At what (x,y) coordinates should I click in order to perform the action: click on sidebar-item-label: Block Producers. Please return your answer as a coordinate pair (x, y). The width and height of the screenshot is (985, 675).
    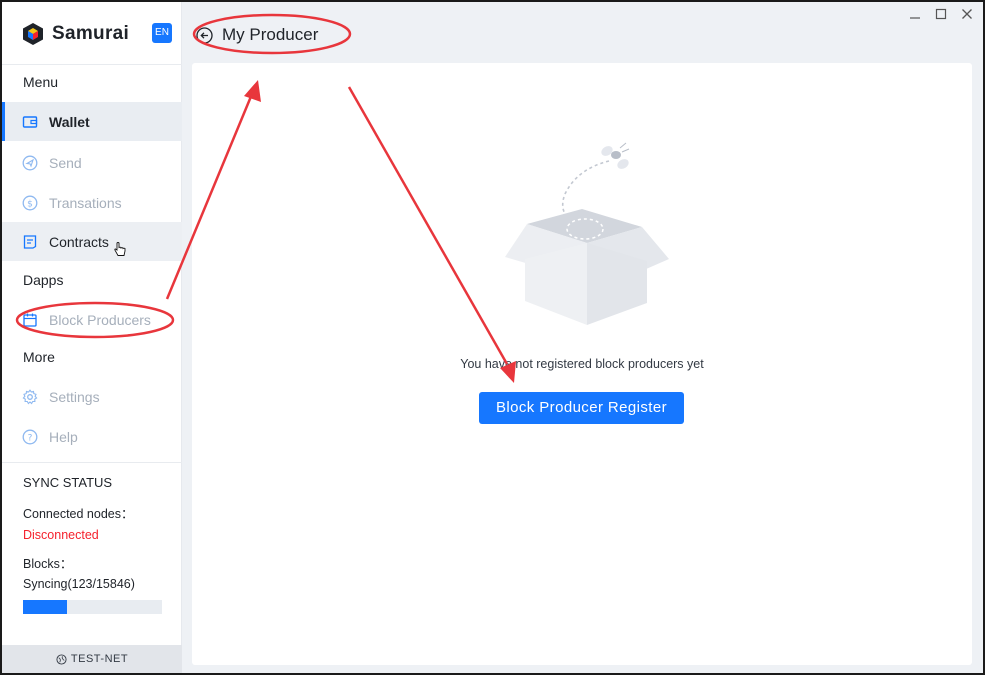
    Looking at the image, I should click on (100, 319).